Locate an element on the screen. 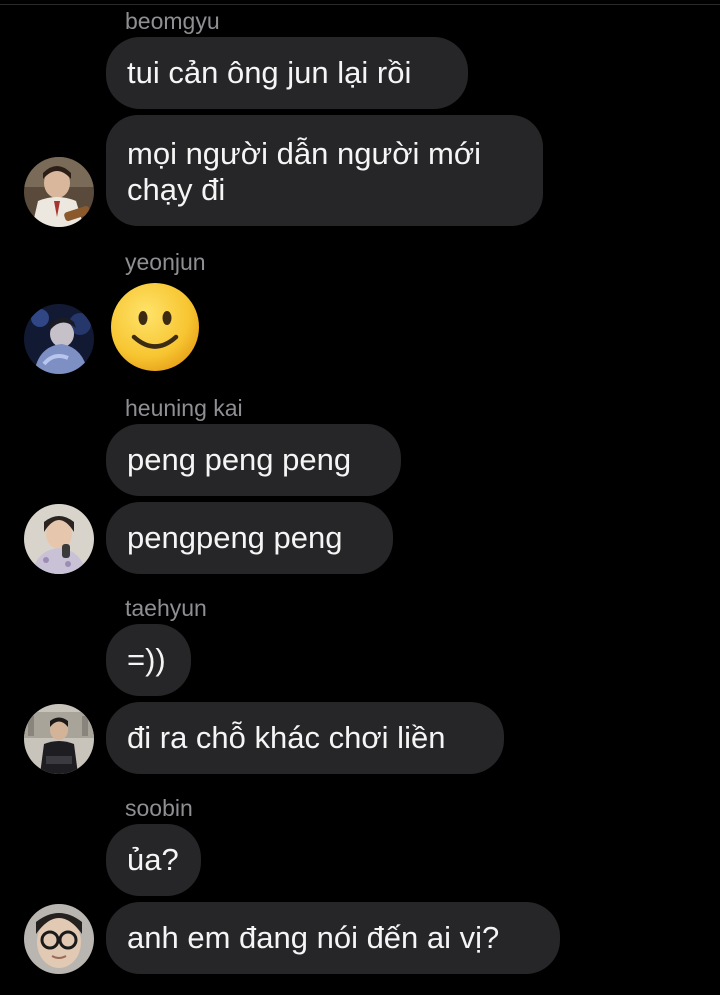 This screenshot has width=720, height=995. avatar-beomgyu-icon is located at coordinates (59, 192).